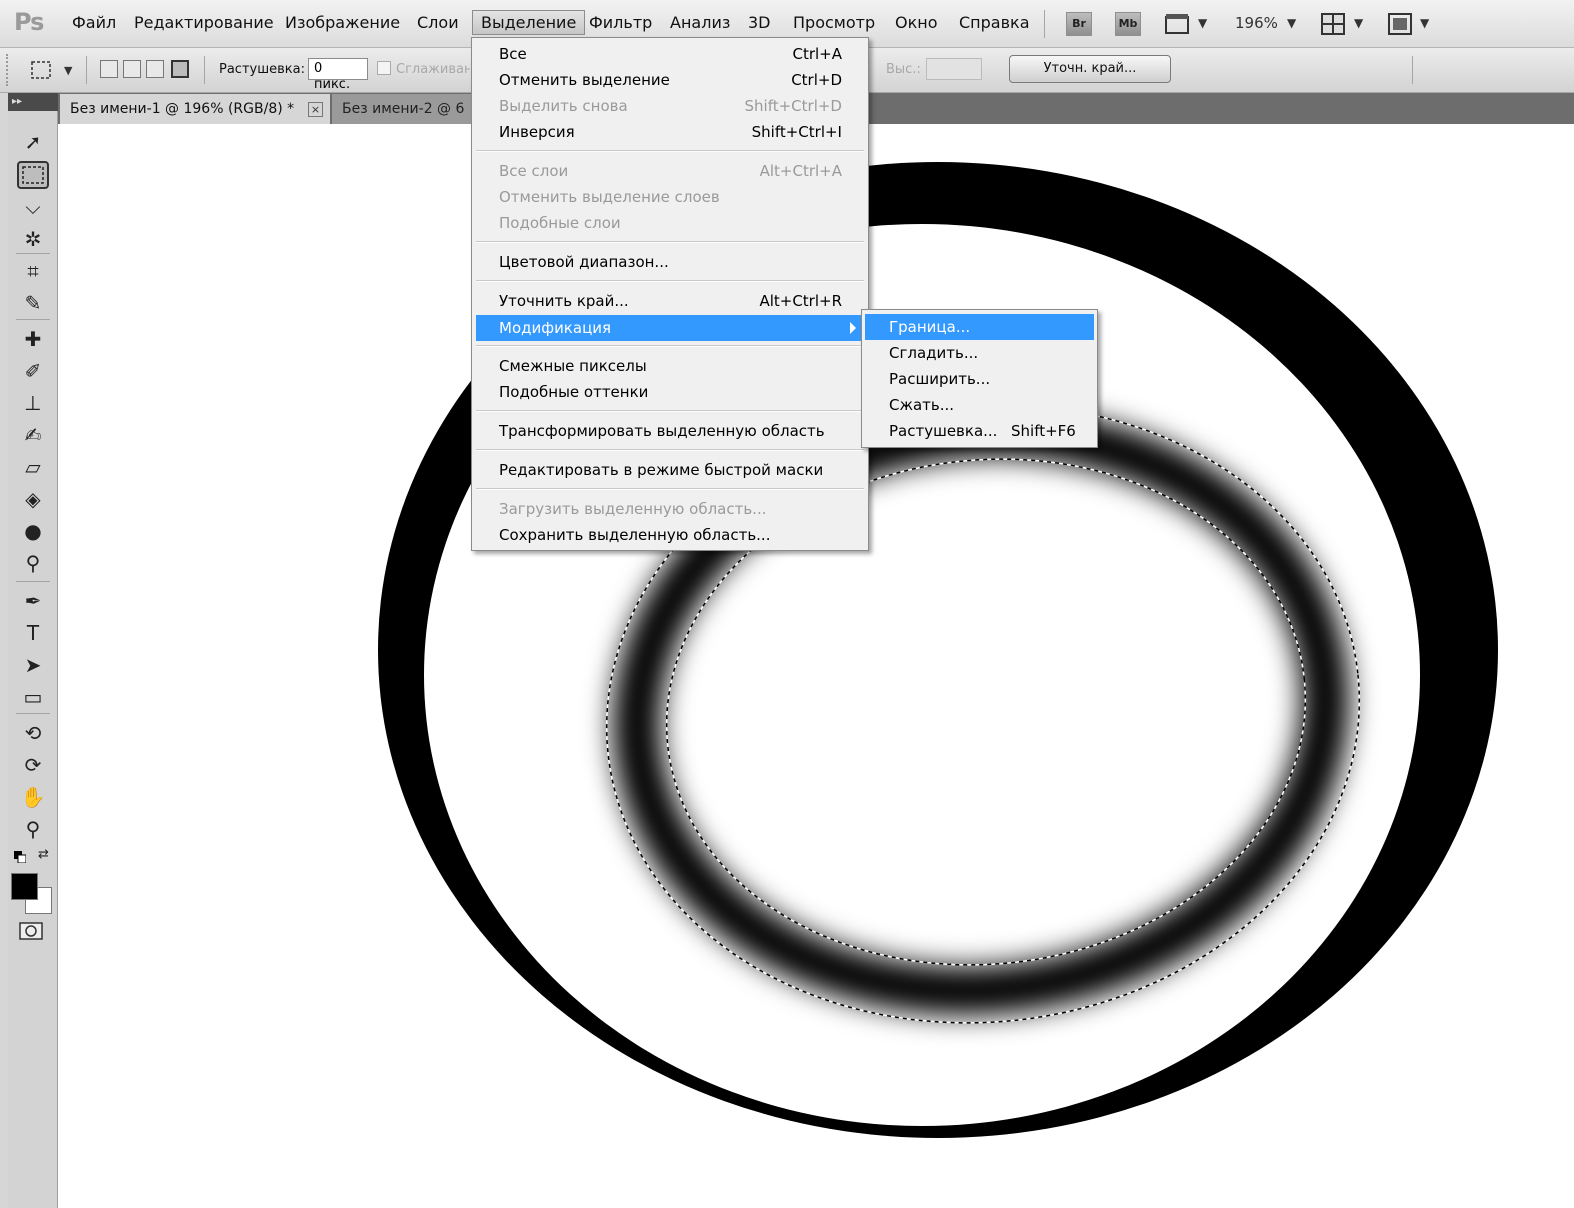 The width and height of the screenshot is (1574, 1208). What do you see at coordinates (33, 601) in the screenshot?
I see `pen-icon: ✒` at bounding box center [33, 601].